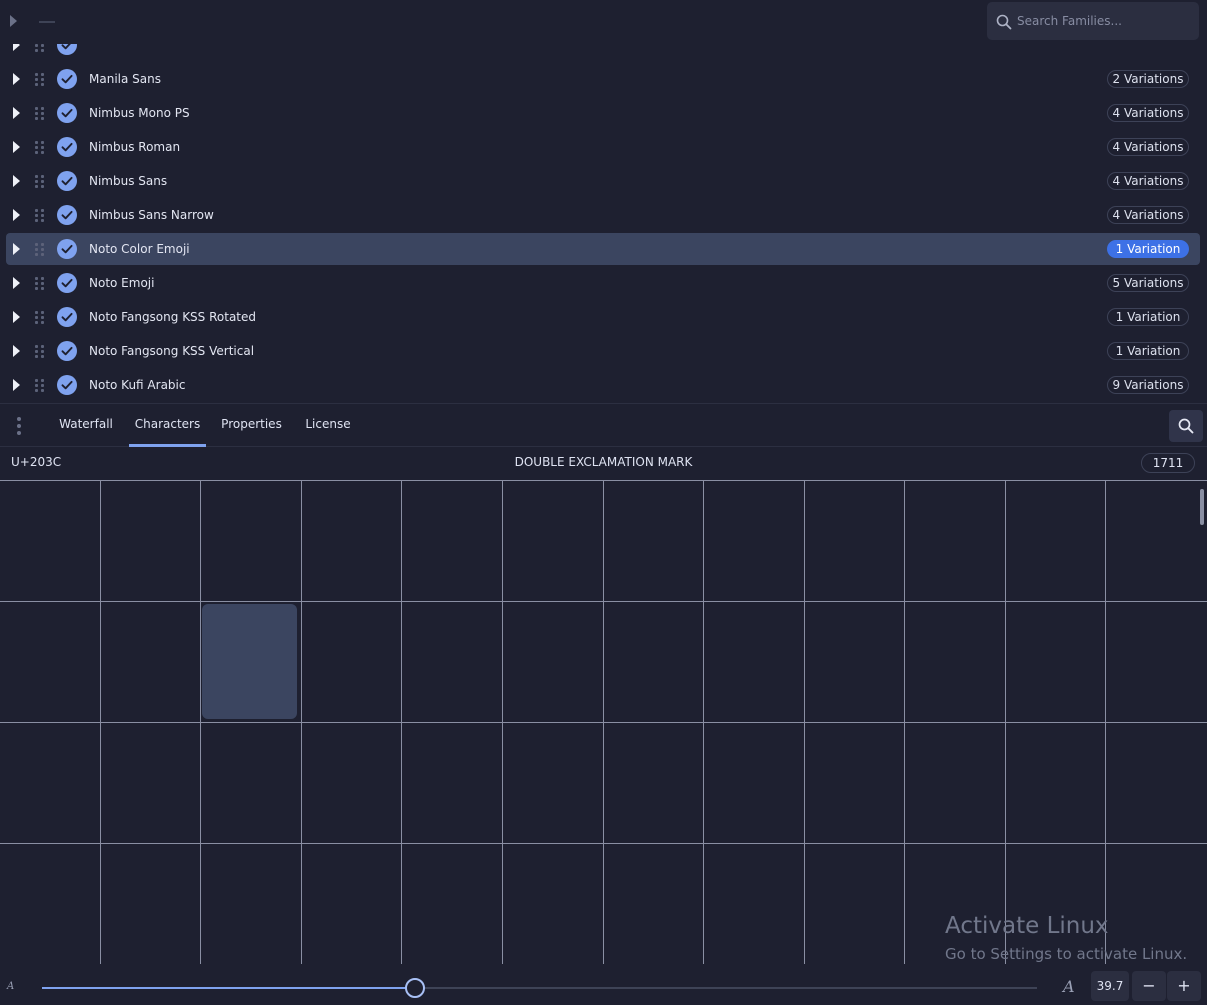  I want to click on family-name: Noto Fangsong KSS Vertical, so click(172, 351).